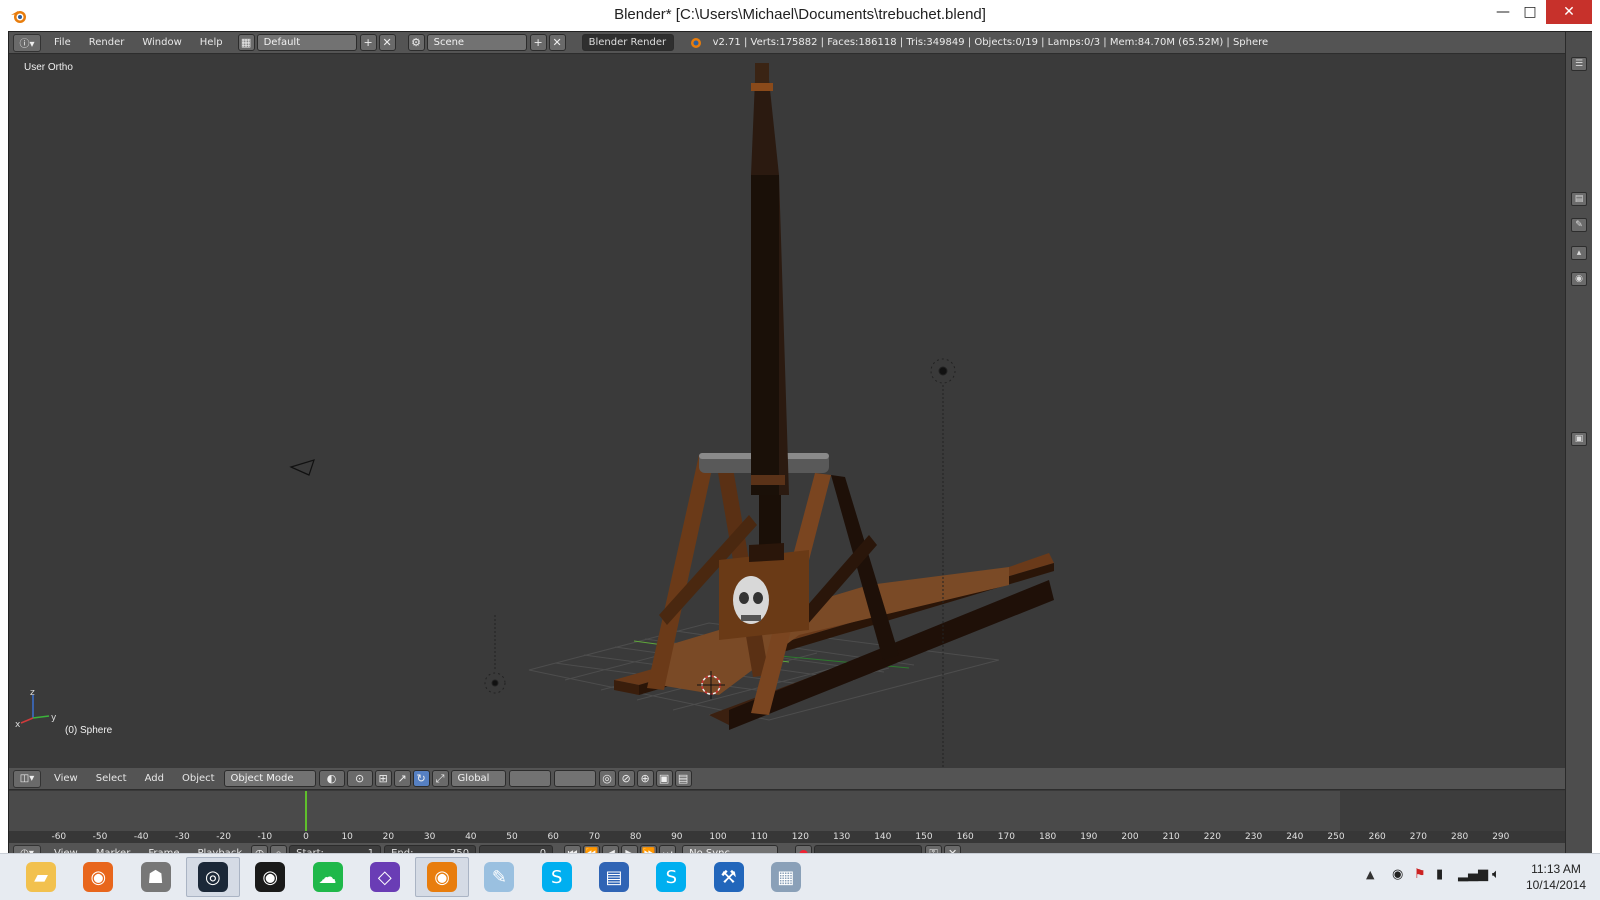 This screenshot has width=1600, height=900. Describe the element at coordinates (607, 778) in the screenshot. I see `proportional-edit-icon: ◎` at that location.